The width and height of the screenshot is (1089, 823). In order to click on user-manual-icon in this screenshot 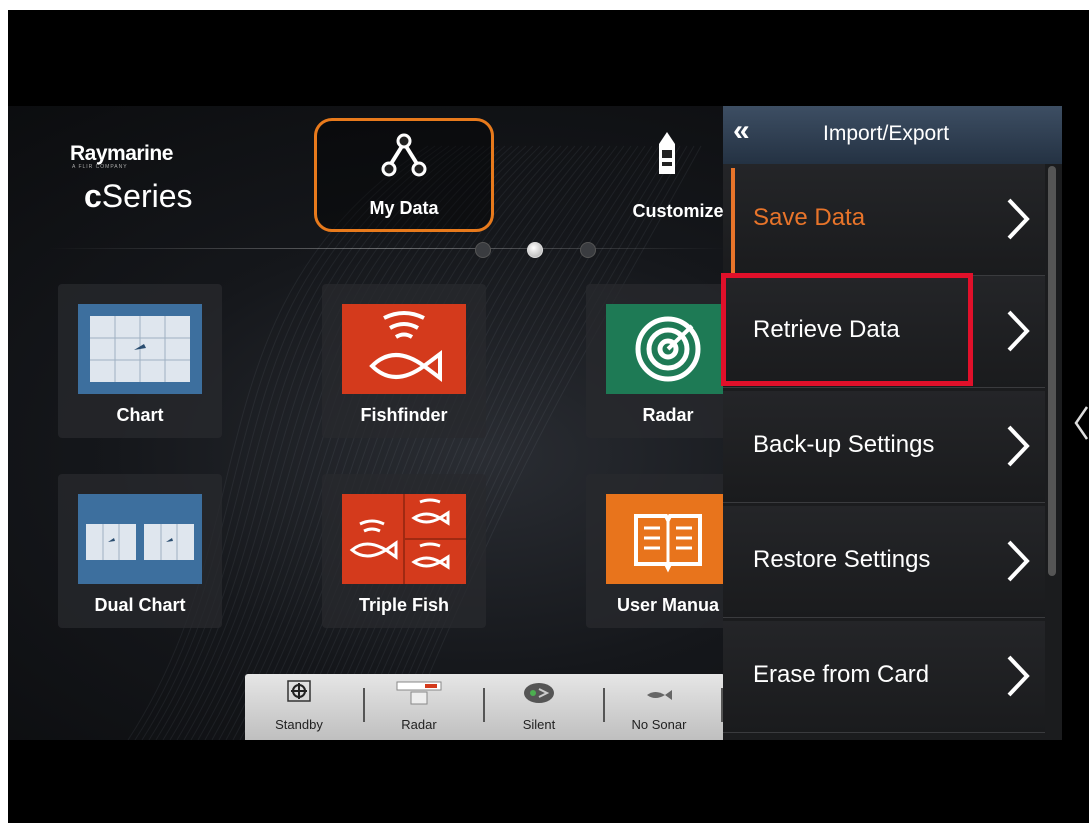, I will do `click(668, 539)`.